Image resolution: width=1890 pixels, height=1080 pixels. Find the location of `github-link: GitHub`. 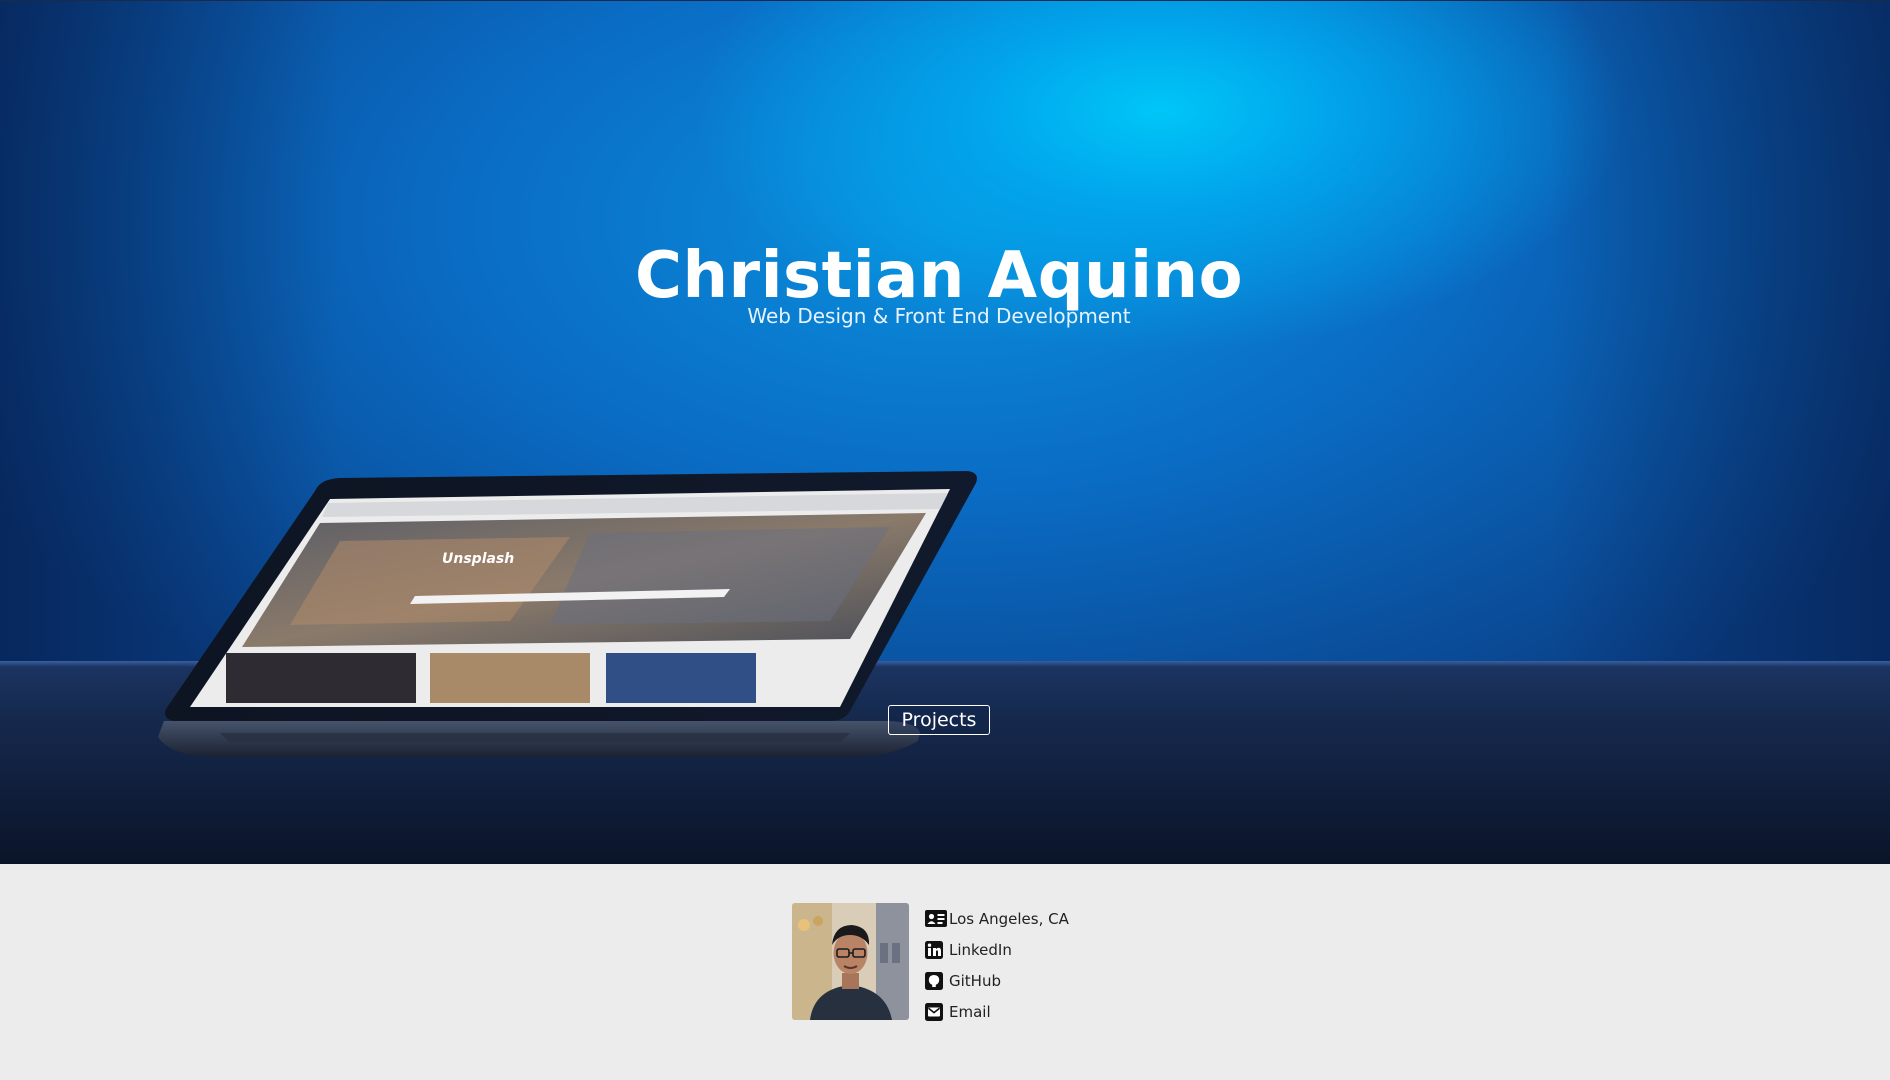

github-link: GitHub is located at coordinates (975, 981).